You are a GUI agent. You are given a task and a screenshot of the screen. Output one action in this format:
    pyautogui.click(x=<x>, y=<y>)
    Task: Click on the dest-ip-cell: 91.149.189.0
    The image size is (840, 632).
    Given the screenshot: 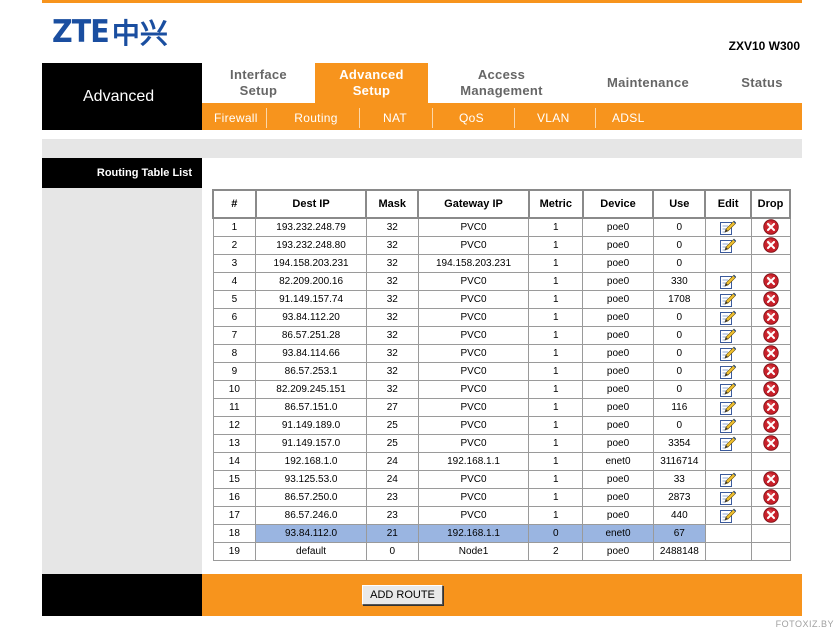 What is the action you would take?
    pyautogui.click(x=311, y=425)
    